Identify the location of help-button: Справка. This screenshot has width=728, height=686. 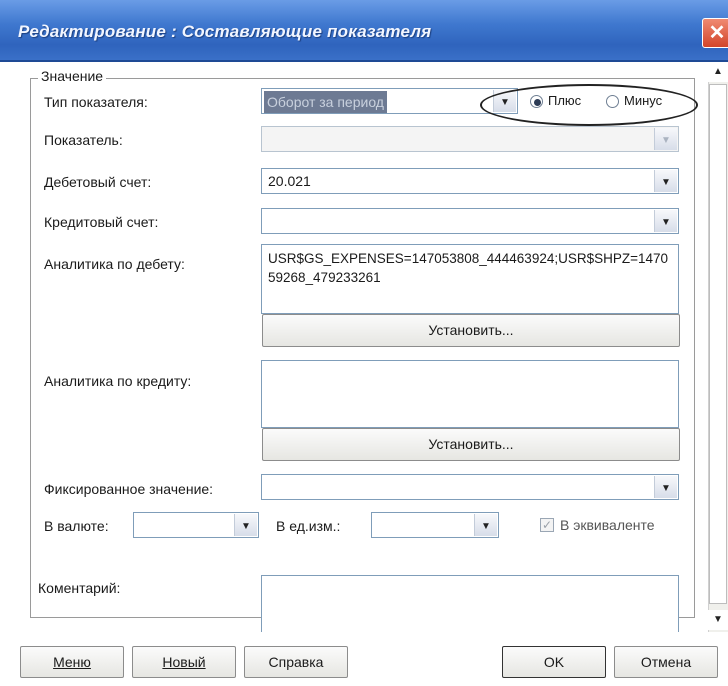
(296, 662).